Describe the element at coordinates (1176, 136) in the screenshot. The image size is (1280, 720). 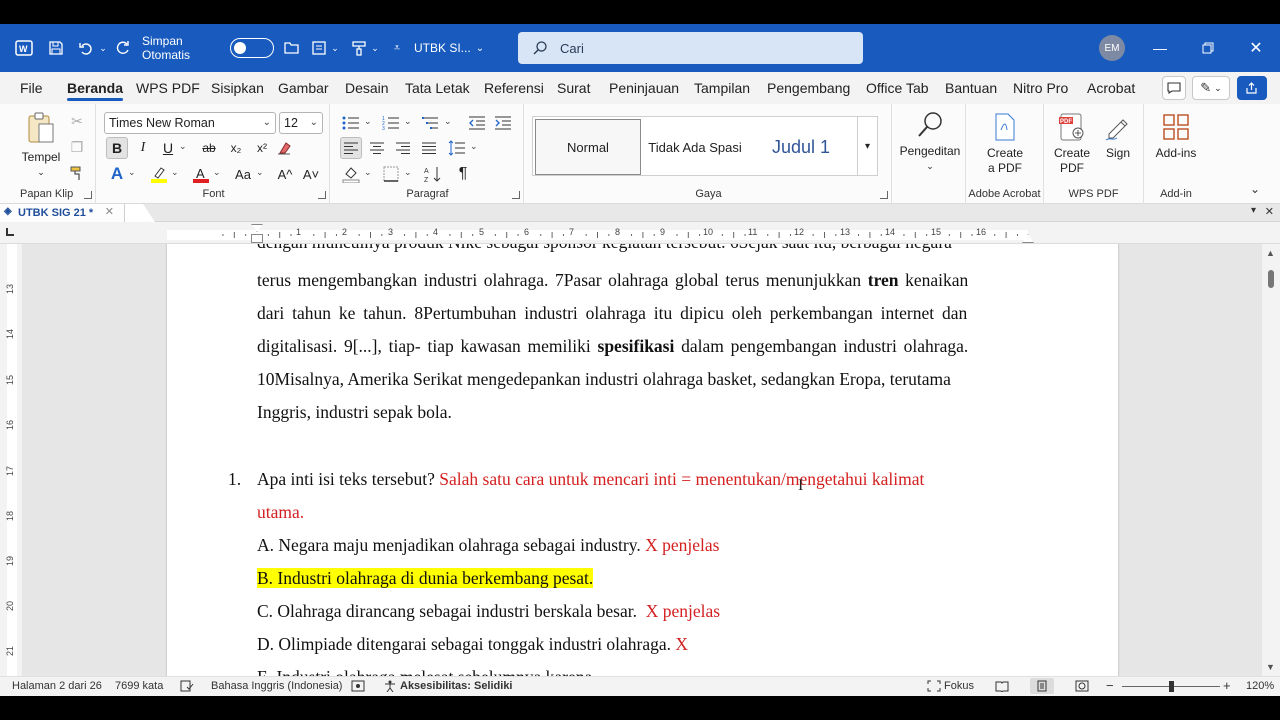
I see `add-ins-button: Add-ins` at that location.